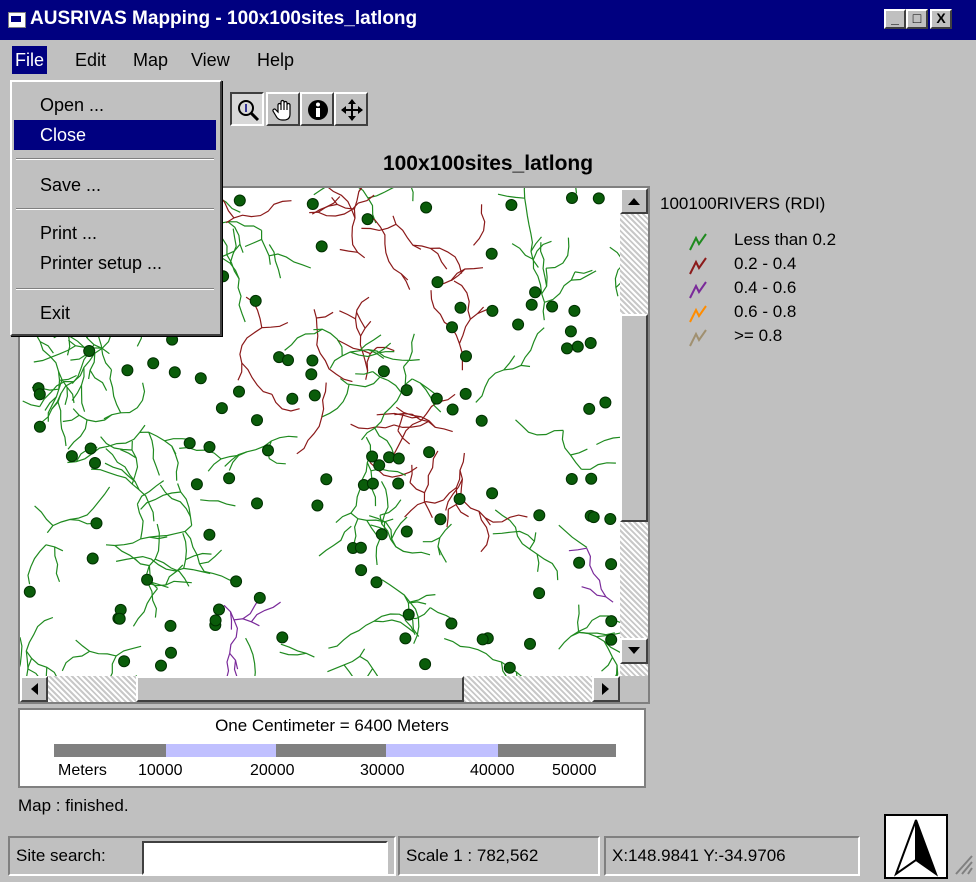 The image size is (976, 882). Describe the element at coordinates (90, 60) in the screenshot. I see `menu-edit: Edit` at that location.